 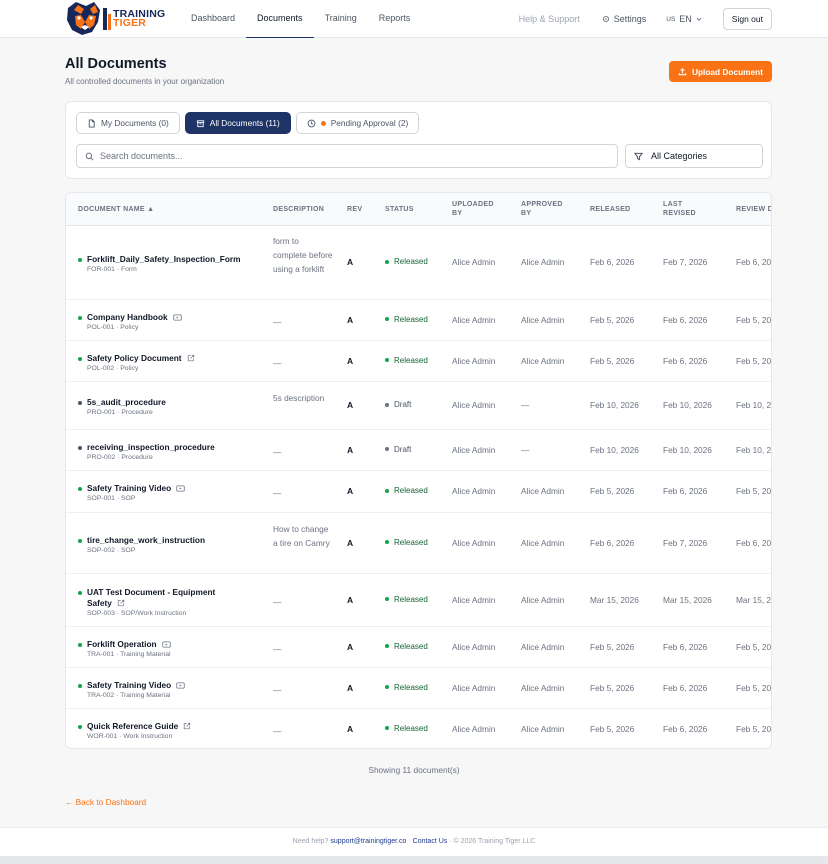 What do you see at coordinates (105, 802) in the screenshot?
I see `back-to-dashboard-link: ← Back to Dashboard` at bounding box center [105, 802].